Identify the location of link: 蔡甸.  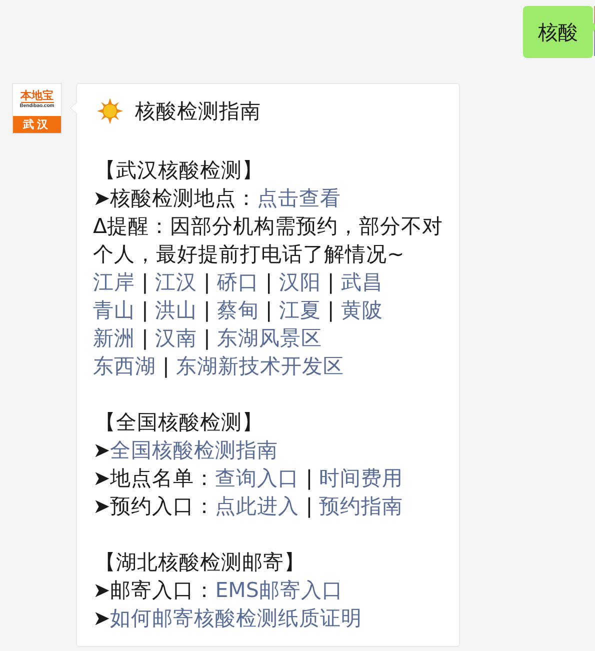
(237, 310).